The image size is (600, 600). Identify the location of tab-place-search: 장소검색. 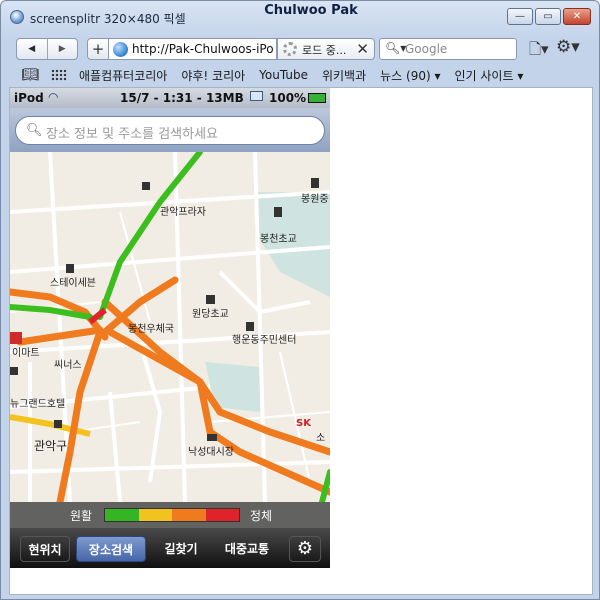
(111, 549).